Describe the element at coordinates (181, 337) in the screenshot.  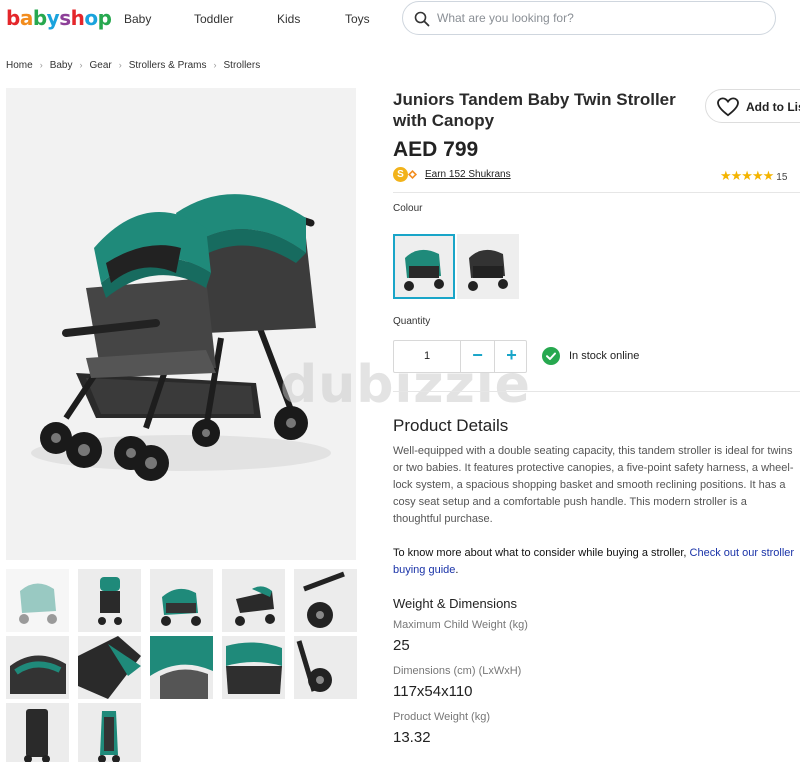
I see `stroller-image` at that location.